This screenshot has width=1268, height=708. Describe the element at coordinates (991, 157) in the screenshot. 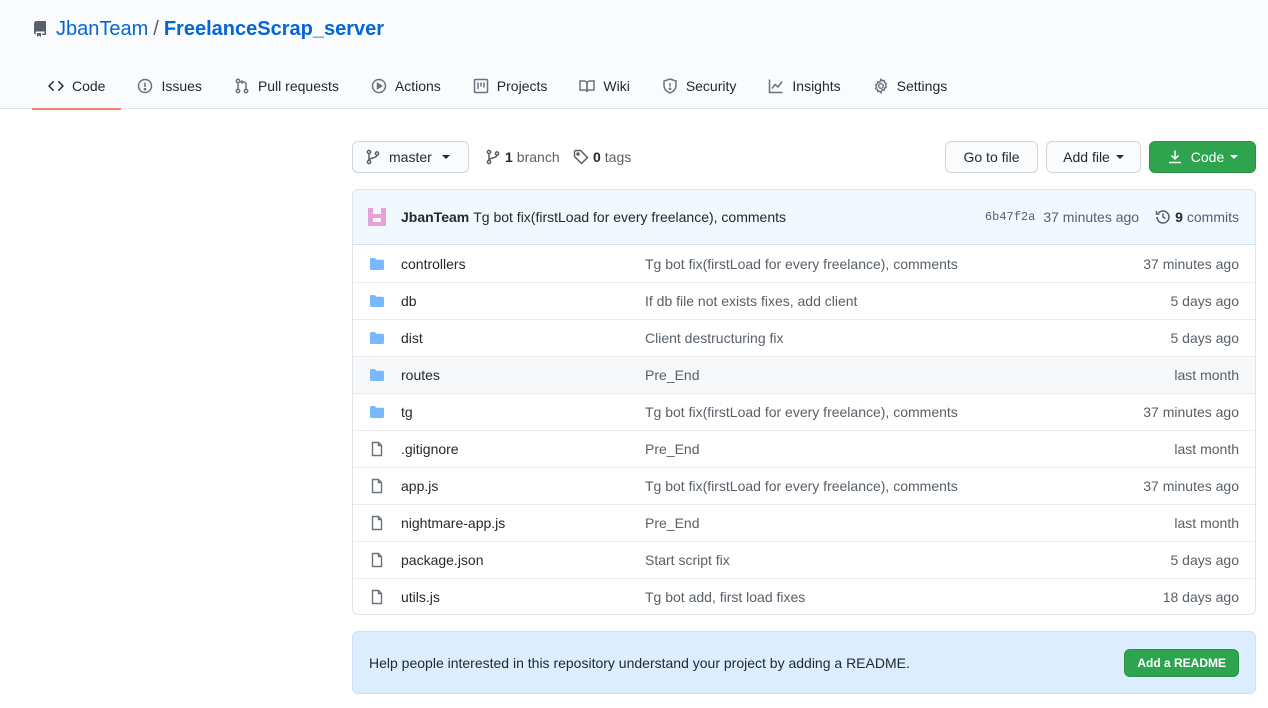

I see `go-to-file-button: Go to file` at that location.